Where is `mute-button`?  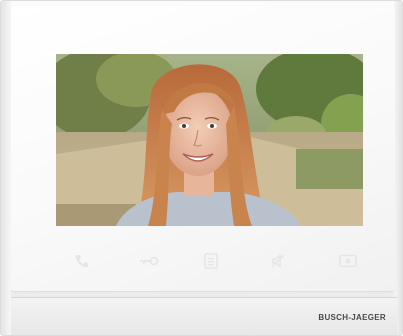
mute-button is located at coordinates (278, 261).